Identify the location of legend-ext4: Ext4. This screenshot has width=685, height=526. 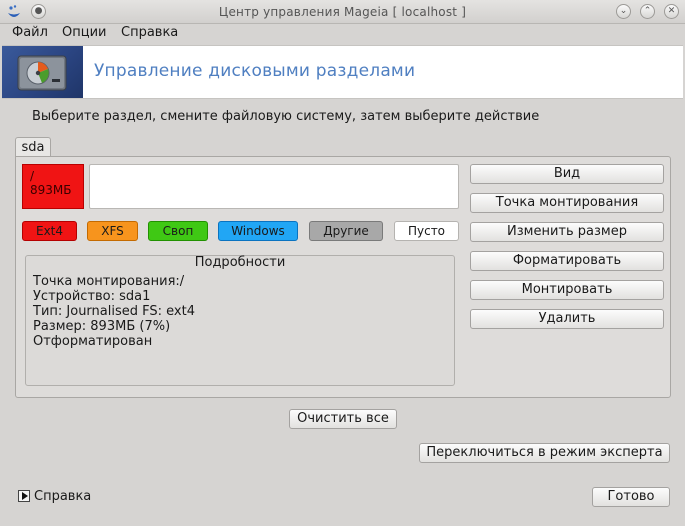
(49, 231).